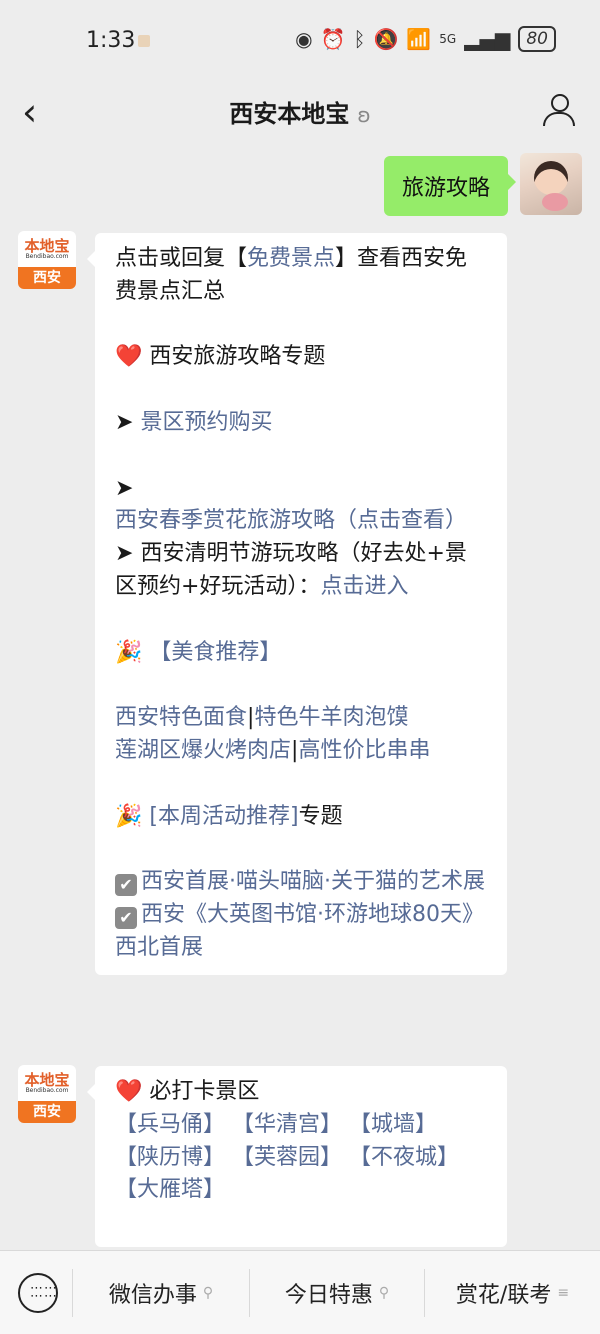 The width and height of the screenshot is (600, 1334). I want to click on chuanchuan-link: 高性价比串串, so click(364, 750).